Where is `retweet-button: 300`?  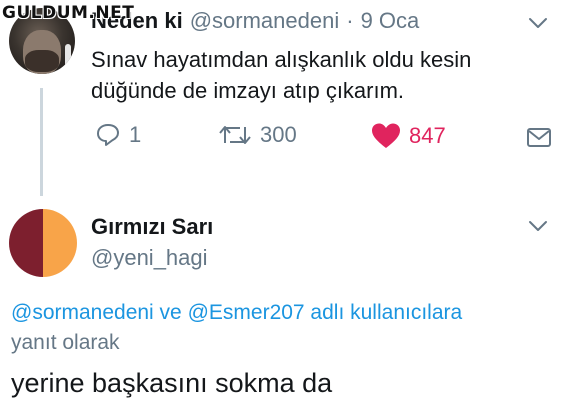
retweet-button: 300 is located at coordinates (257, 135).